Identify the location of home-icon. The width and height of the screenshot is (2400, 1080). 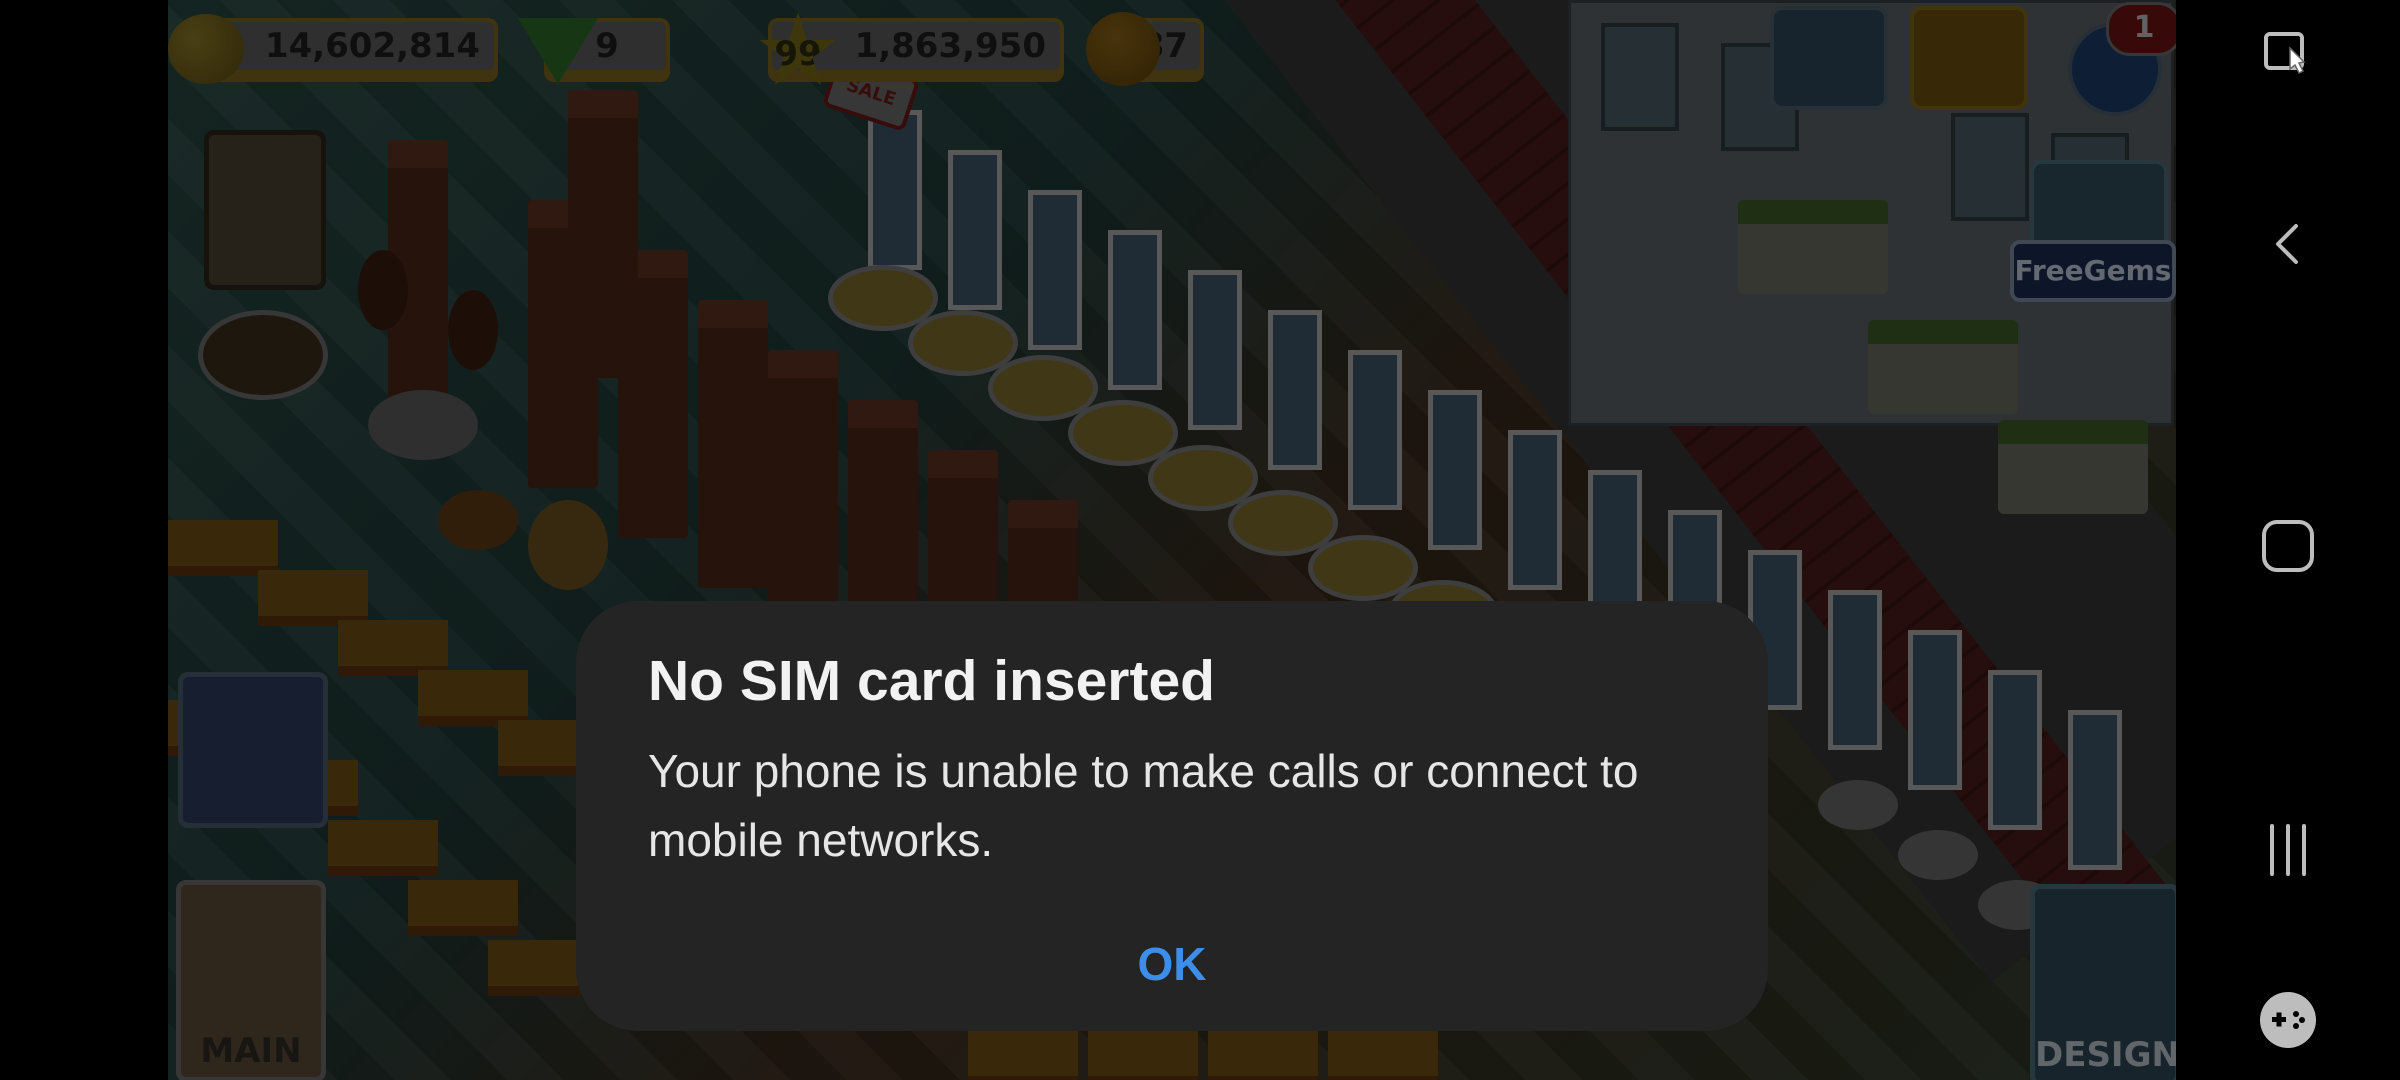
(2288, 546).